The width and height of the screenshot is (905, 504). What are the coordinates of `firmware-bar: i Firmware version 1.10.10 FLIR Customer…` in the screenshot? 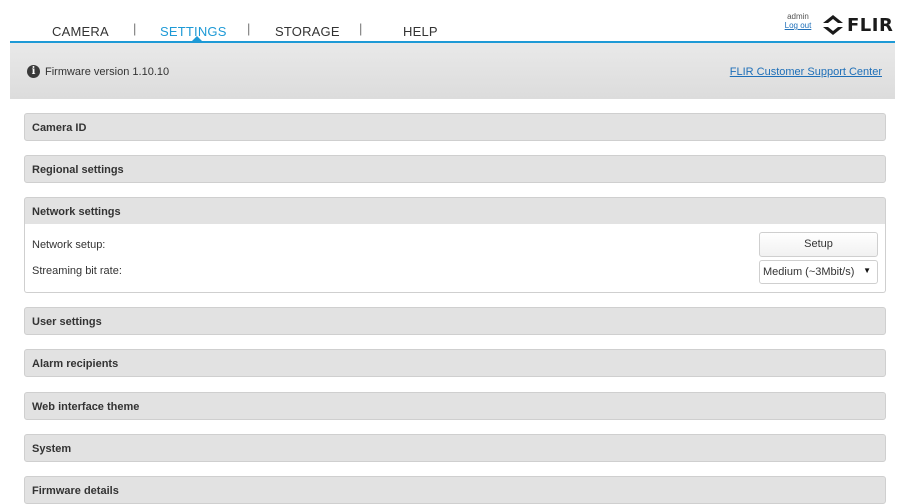 It's located at (452, 71).